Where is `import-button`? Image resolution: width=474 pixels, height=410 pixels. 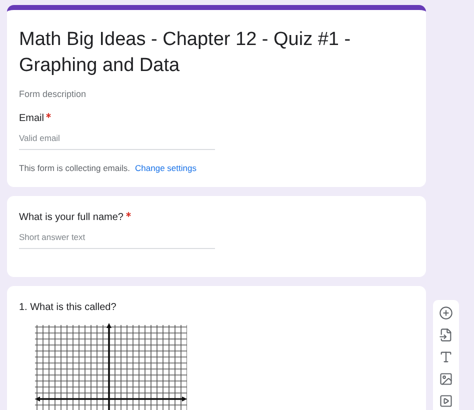 import-button is located at coordinates (446, 335).